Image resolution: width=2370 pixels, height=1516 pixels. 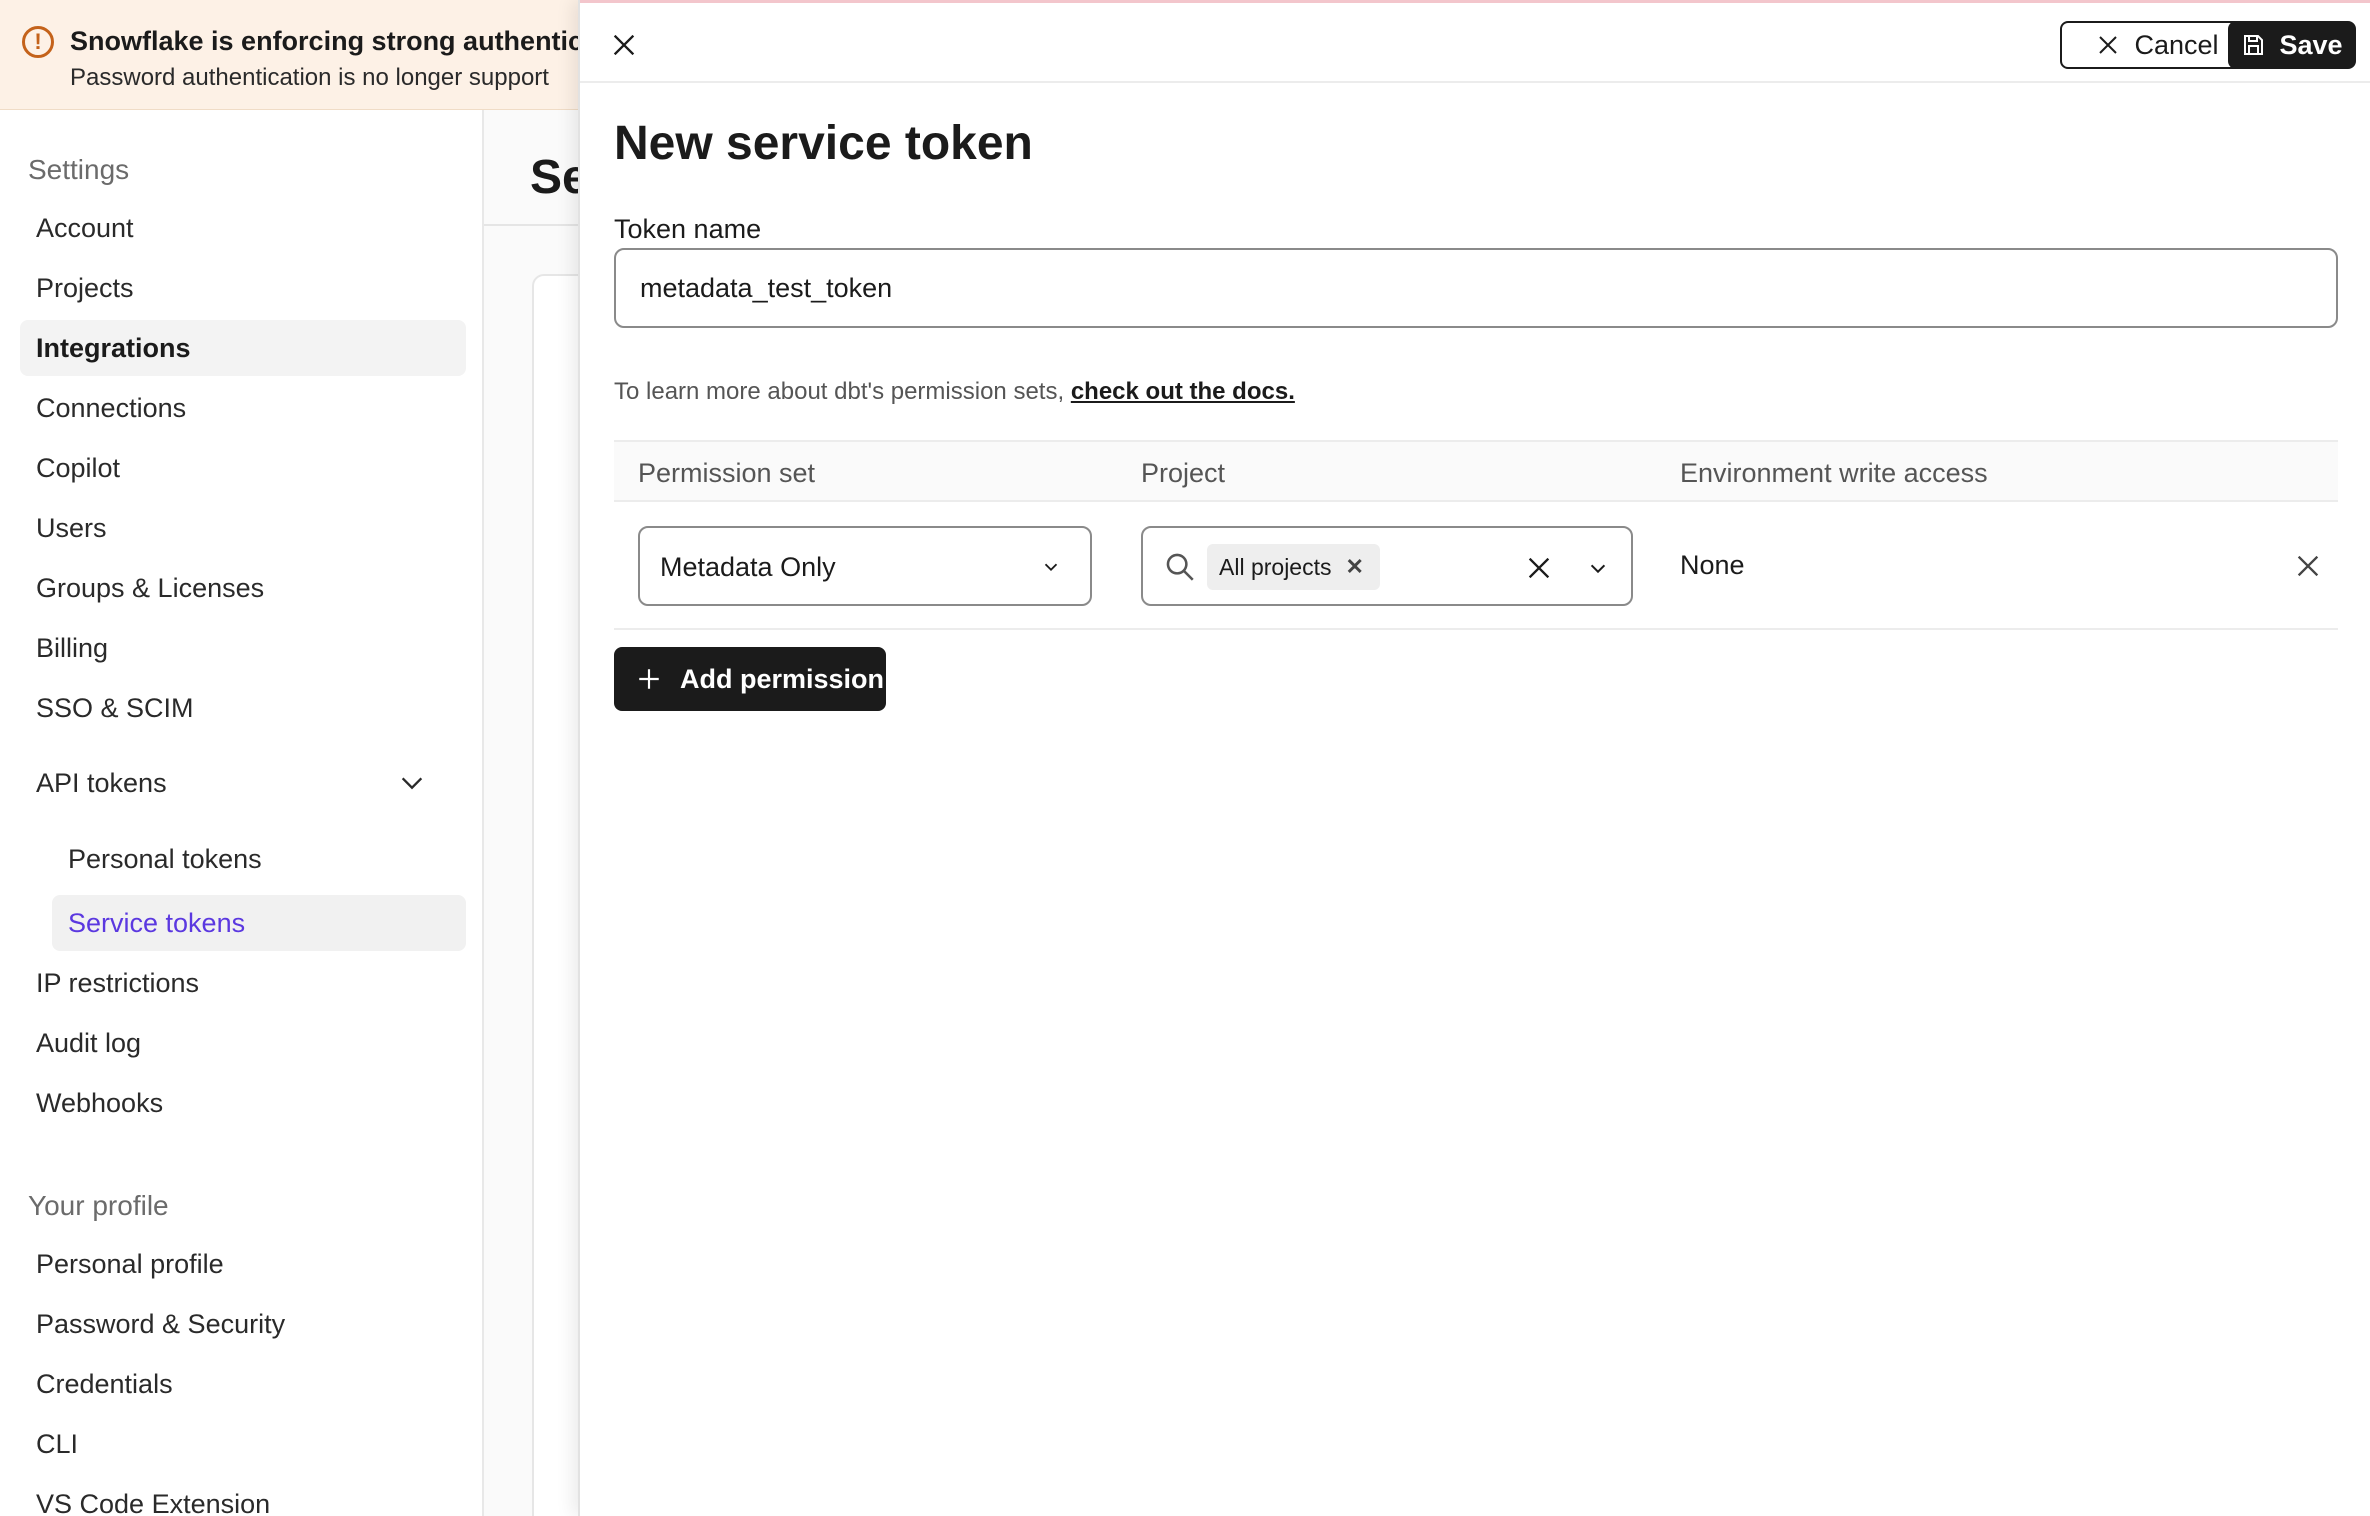 I want to click on sidebar-item-users: Users, so click(x=243, y=528).